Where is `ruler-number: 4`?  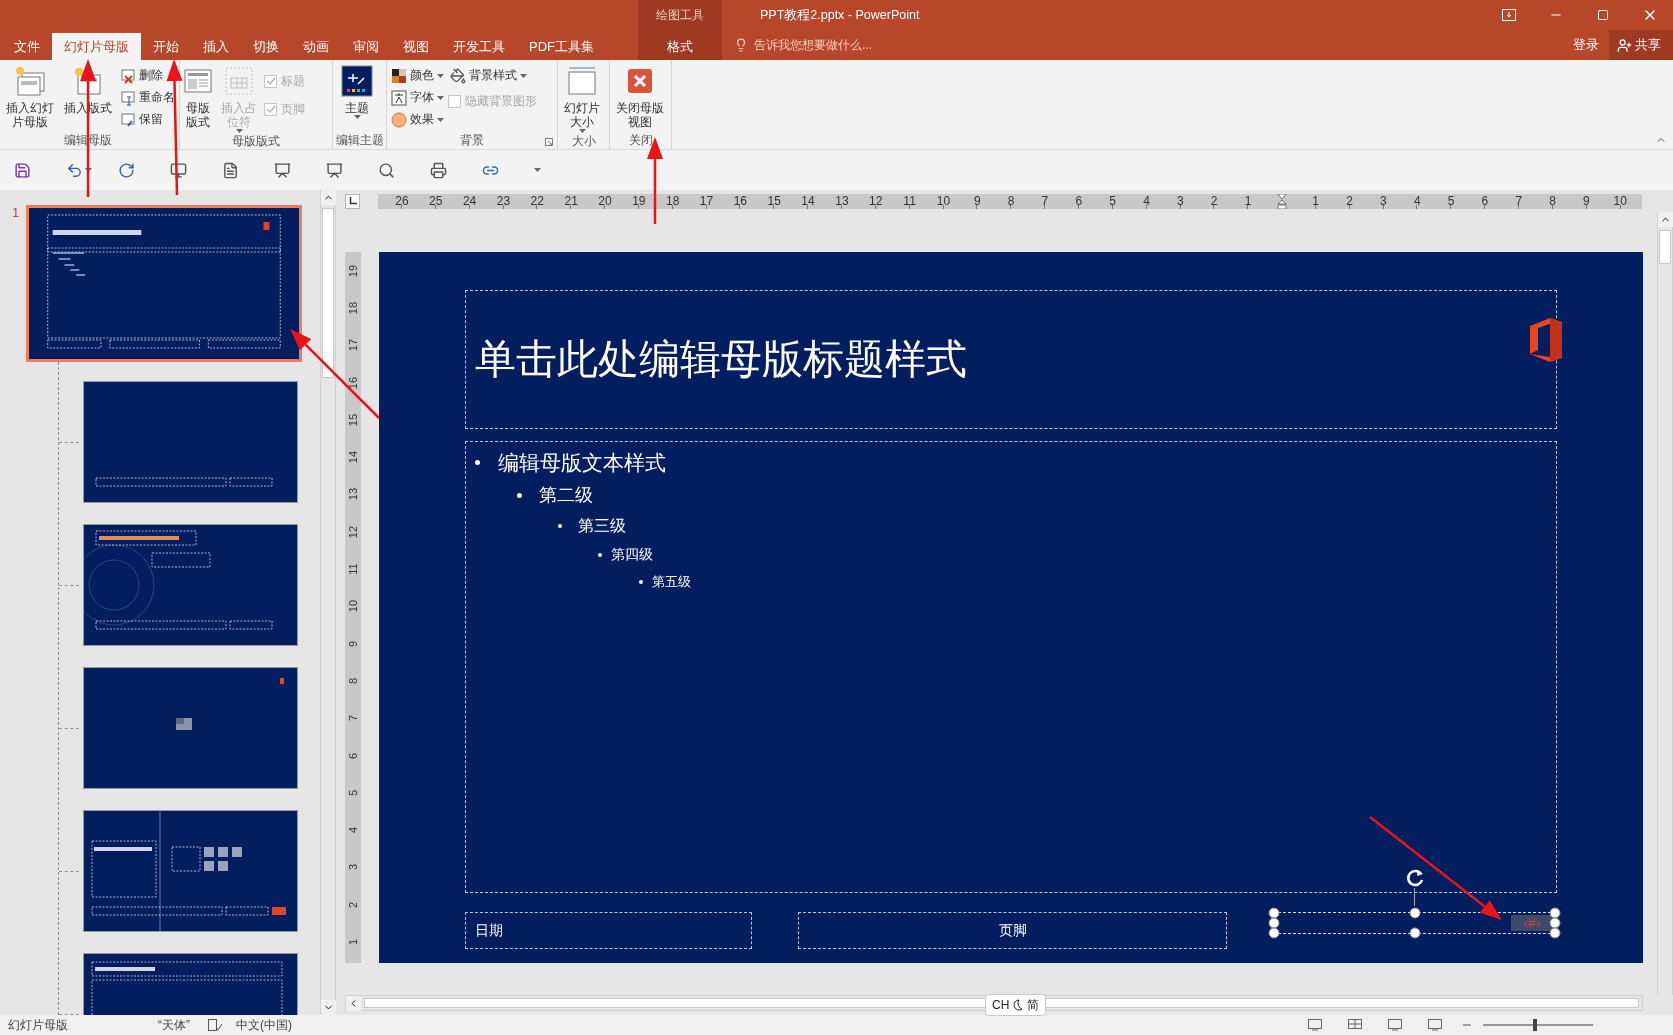
ruler-number: 4 is located at coordinates (1146, 201).